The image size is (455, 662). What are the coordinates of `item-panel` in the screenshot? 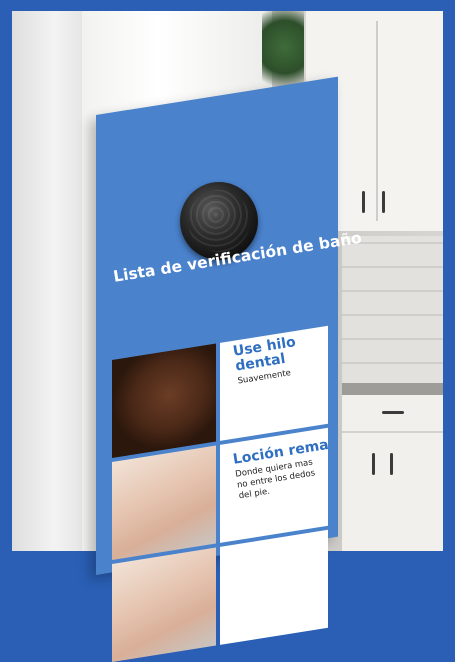 It's located at (274, 587).